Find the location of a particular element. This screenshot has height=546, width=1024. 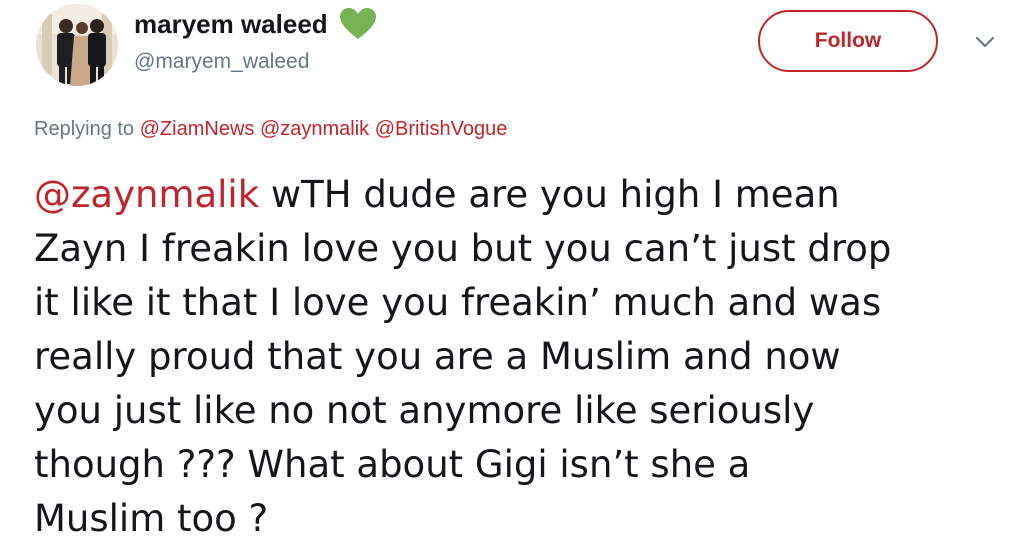

tweet-line: though ??? What about Gigi isn’t she a is located at coordinates (392, 464).